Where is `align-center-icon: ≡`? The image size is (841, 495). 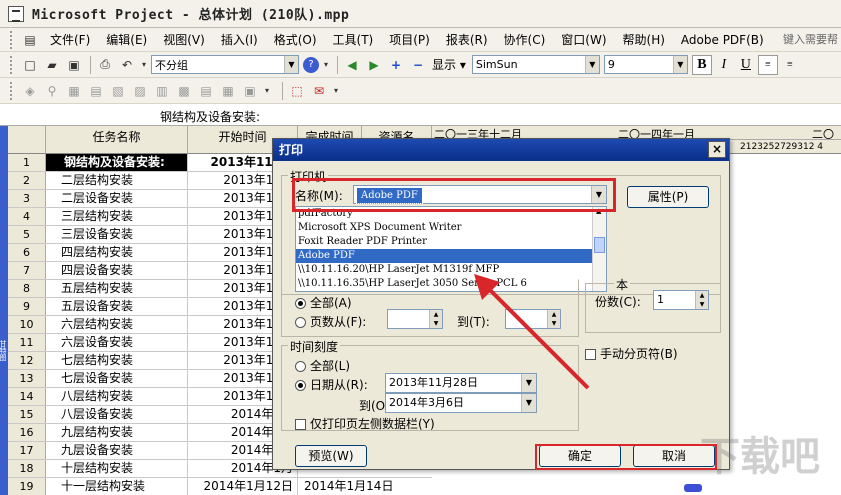 align-center-icon: ≡ is located at coordinates (790, 65).